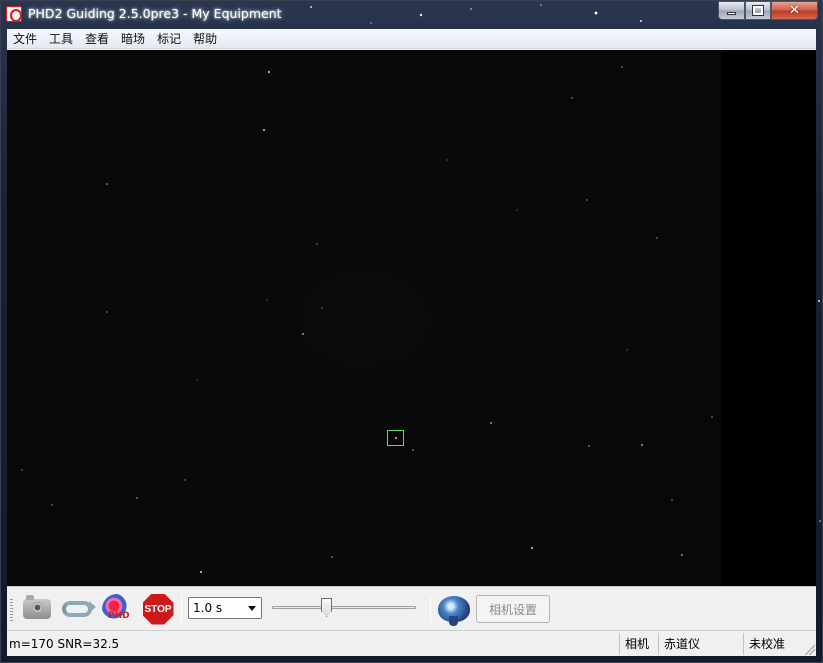 The height and width of the screenshot is (663, 823). Describe the element at coordinates (25, 39) in the screenshot. I see `menu-file: 文件` at that location.